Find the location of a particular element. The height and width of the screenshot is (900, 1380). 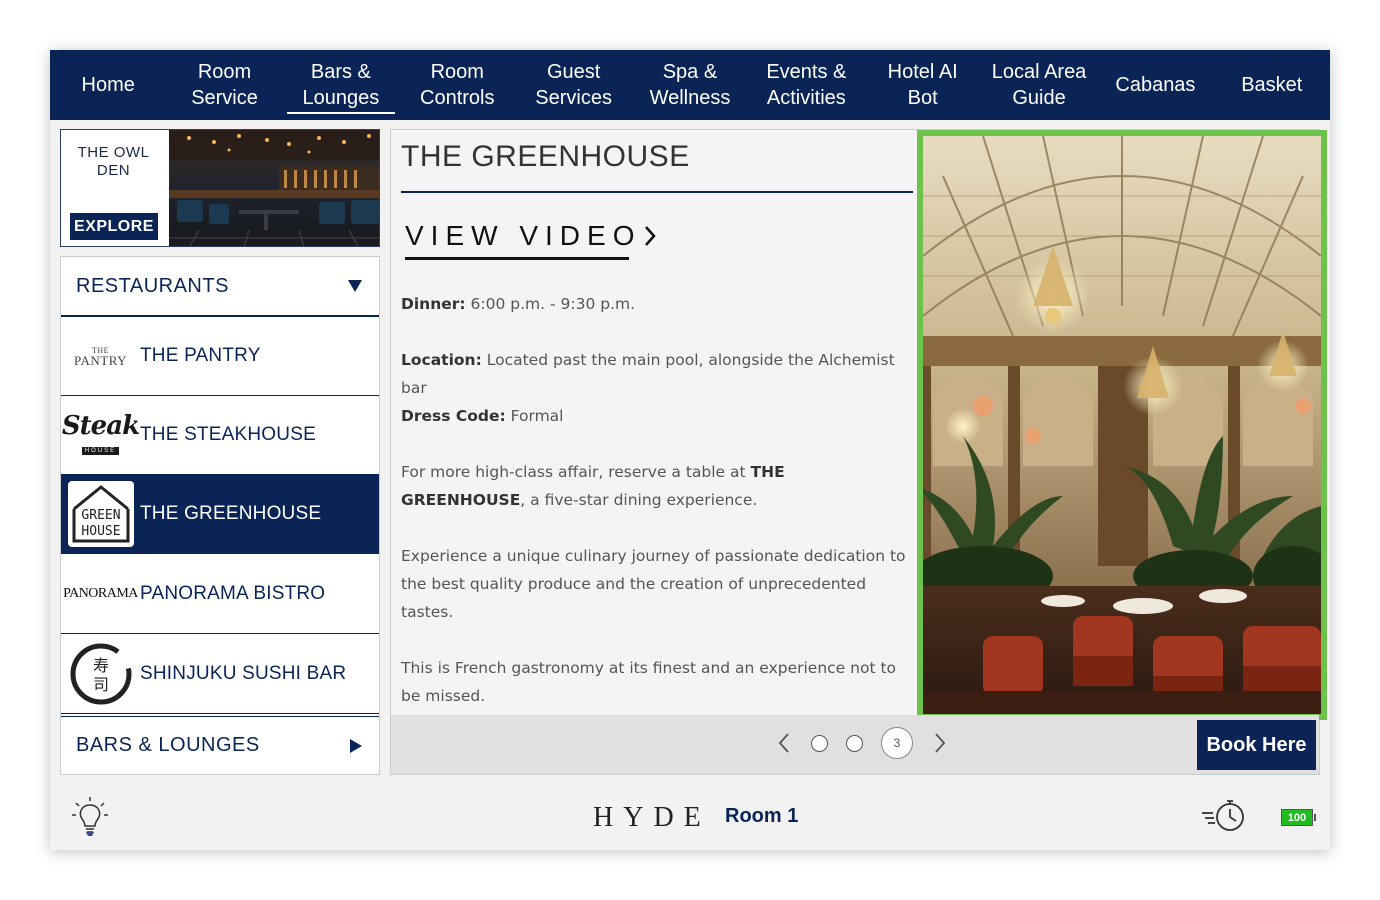

carousel-next-button is located at coordinates (940, 743).